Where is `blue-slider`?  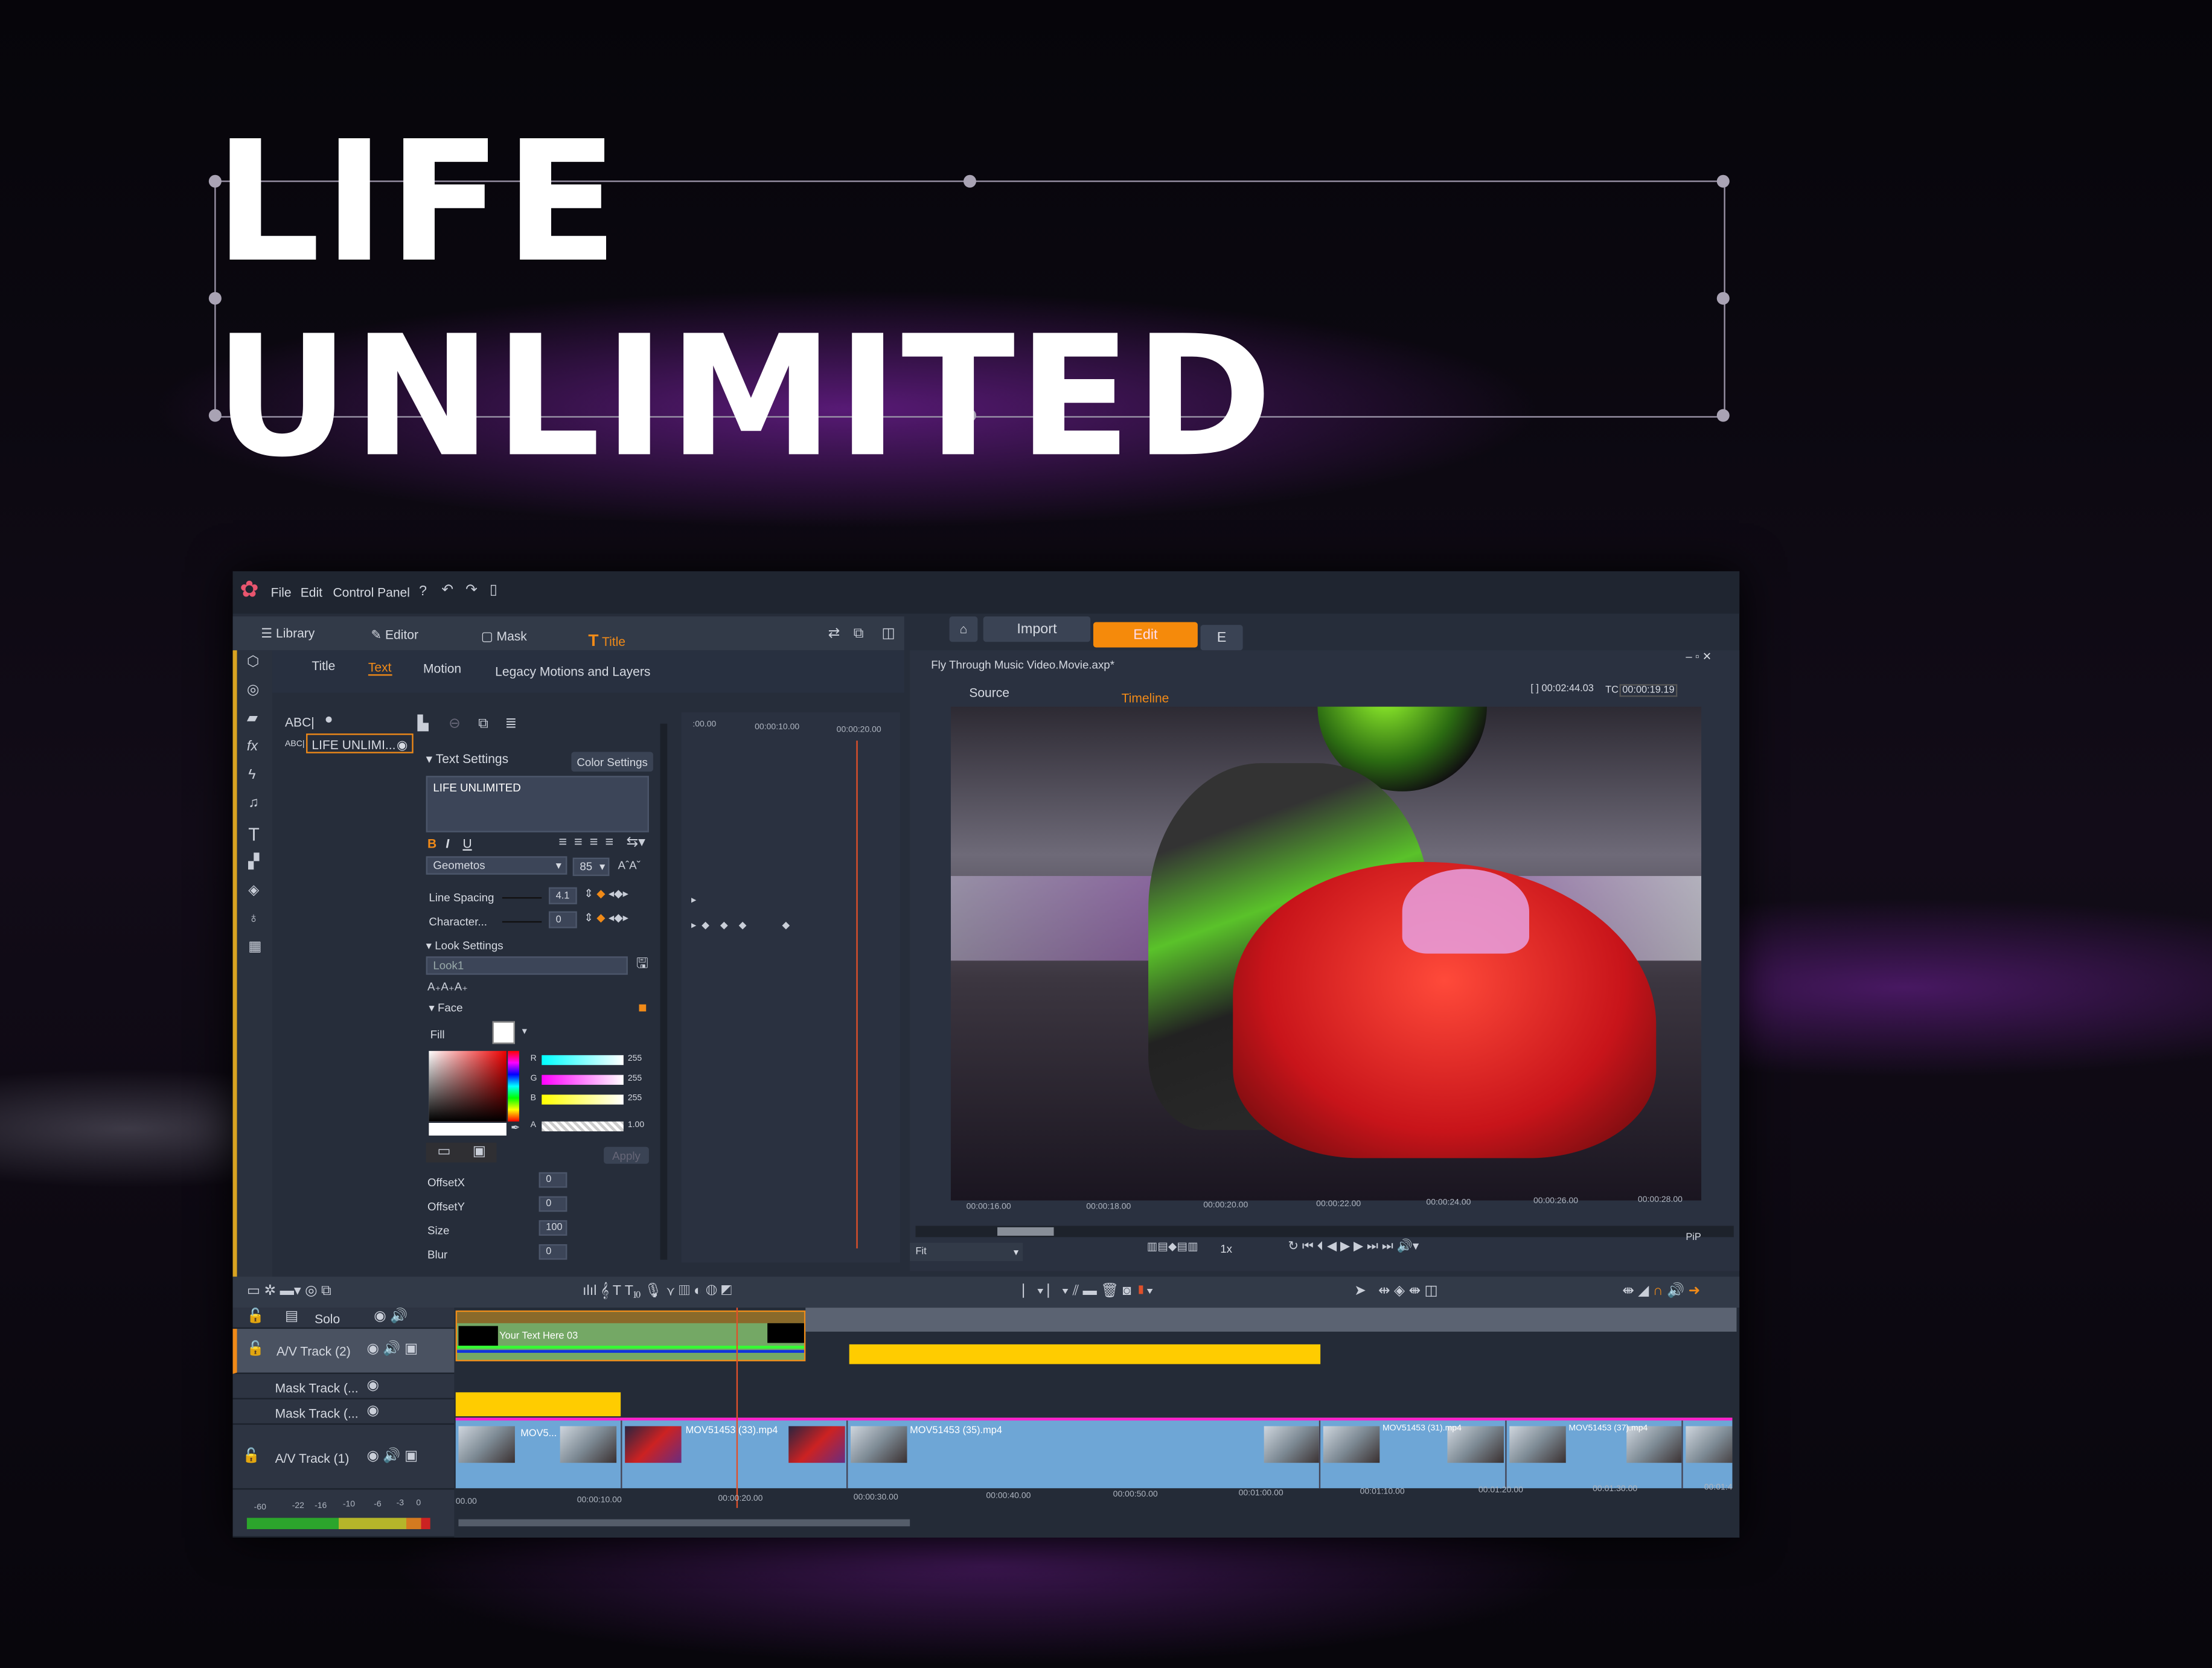 blue-slider is located at coordinates (583, 1099).